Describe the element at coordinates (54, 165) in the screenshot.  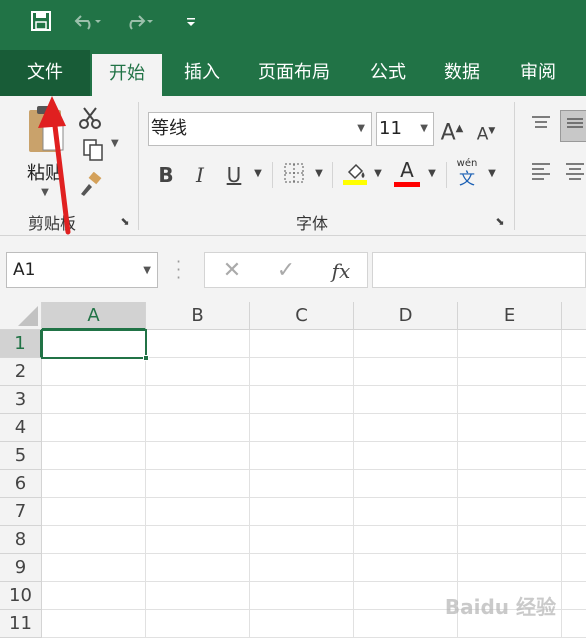
I see `red-arrow-annotation` at that location.